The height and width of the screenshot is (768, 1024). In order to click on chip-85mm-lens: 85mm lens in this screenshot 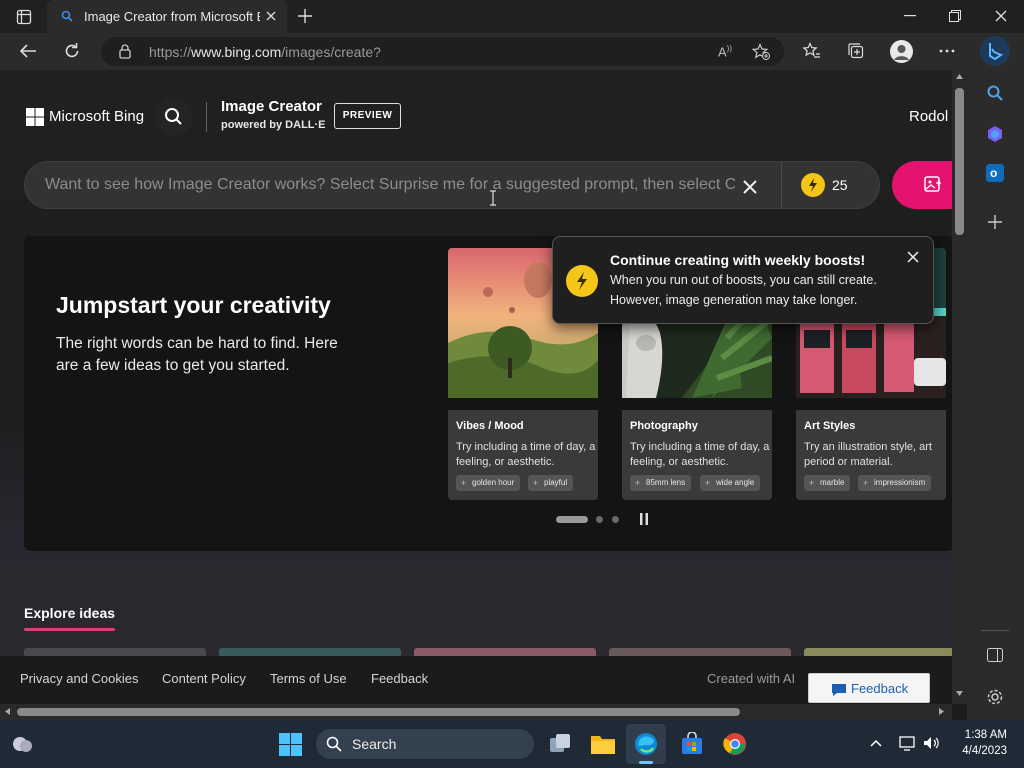, I will do `click(661, 483)`.